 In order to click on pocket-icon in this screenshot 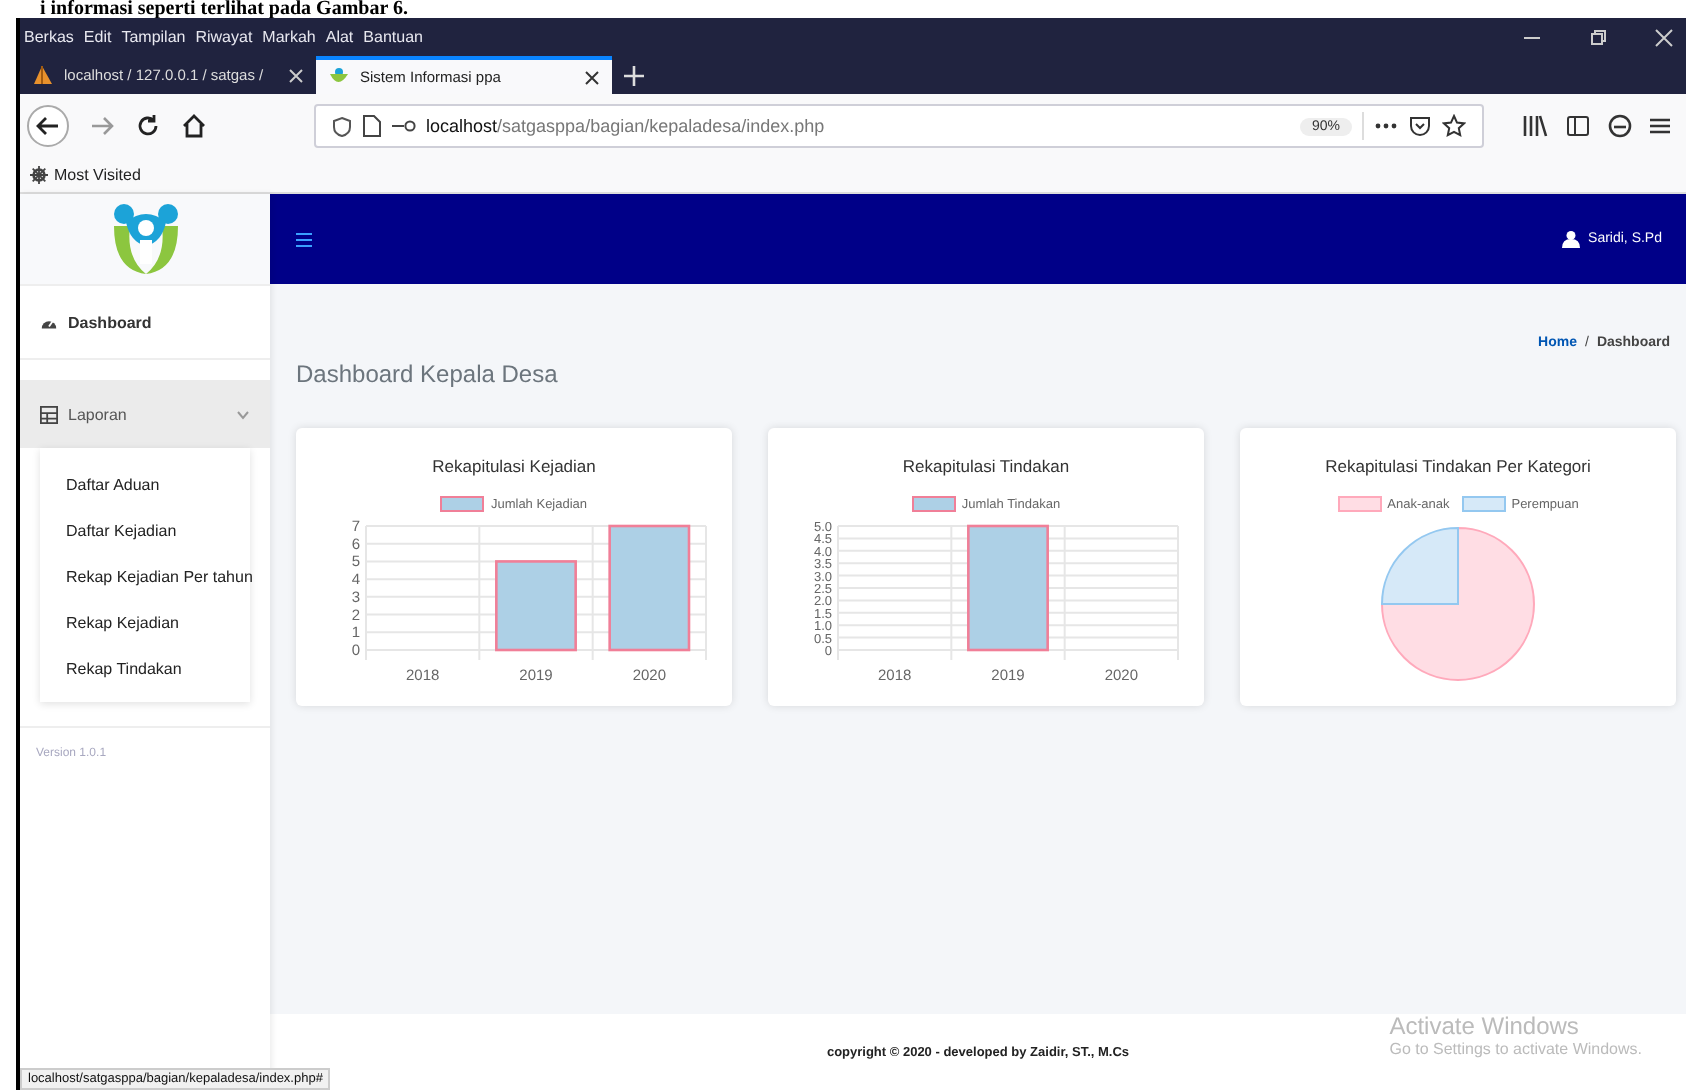, I will do `click(1420, 126)`.